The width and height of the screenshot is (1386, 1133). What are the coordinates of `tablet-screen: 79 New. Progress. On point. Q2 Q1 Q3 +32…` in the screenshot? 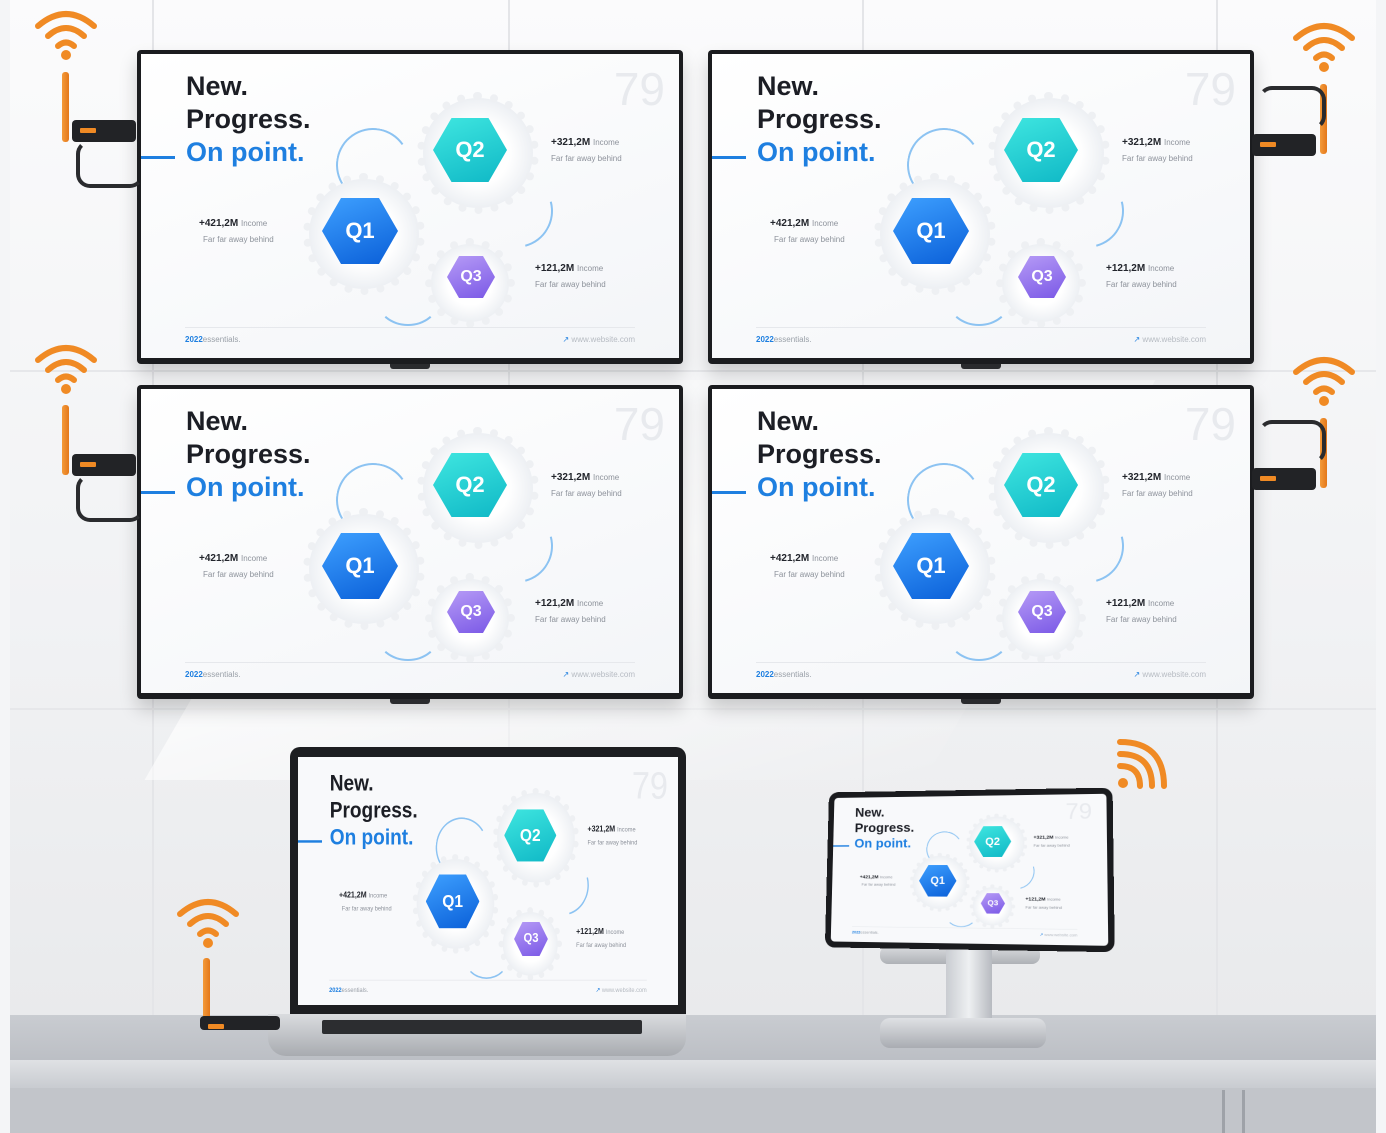 It's located at (970, 870).